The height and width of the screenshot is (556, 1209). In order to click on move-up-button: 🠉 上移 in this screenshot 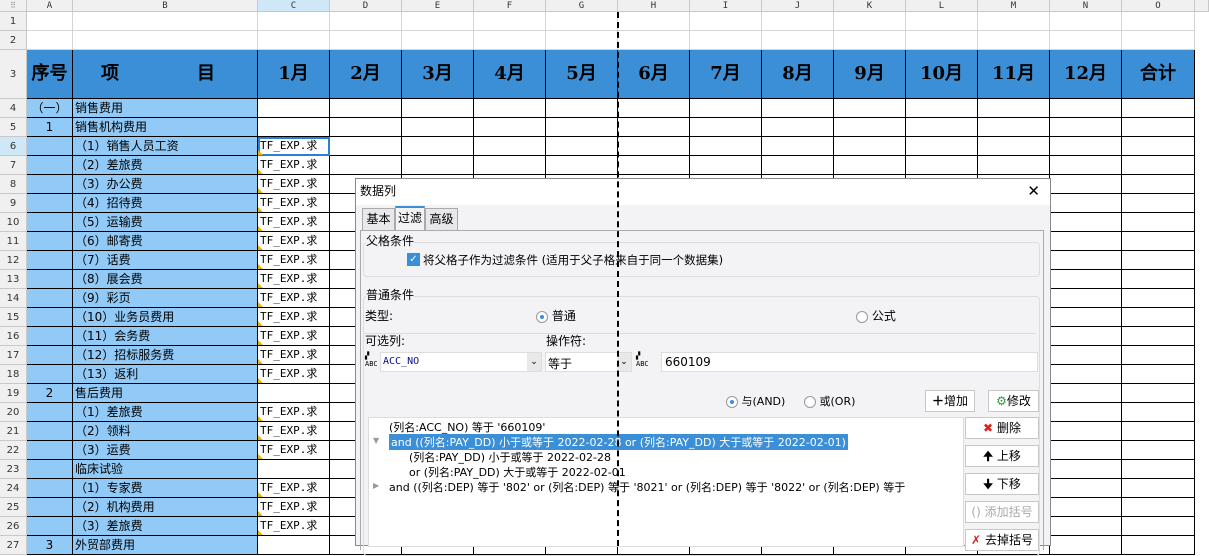, I will do `click(1002, 456)`.